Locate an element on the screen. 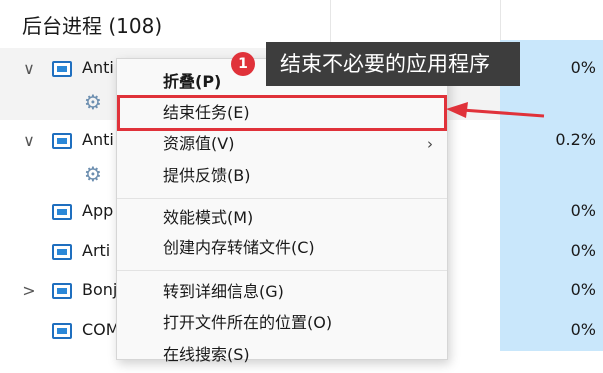 The height and width of the screenshot is (373, 603). process-name: Bonj is located at coordinates (100, 289).